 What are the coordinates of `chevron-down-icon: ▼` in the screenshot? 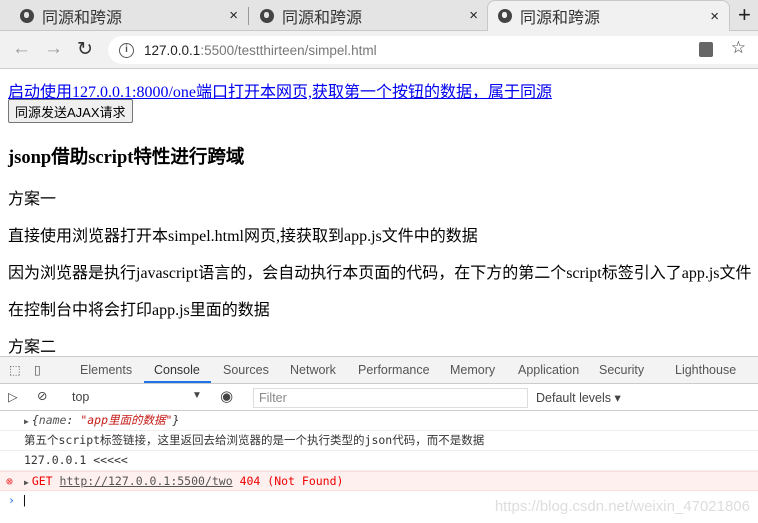 It's located at (197, 395).